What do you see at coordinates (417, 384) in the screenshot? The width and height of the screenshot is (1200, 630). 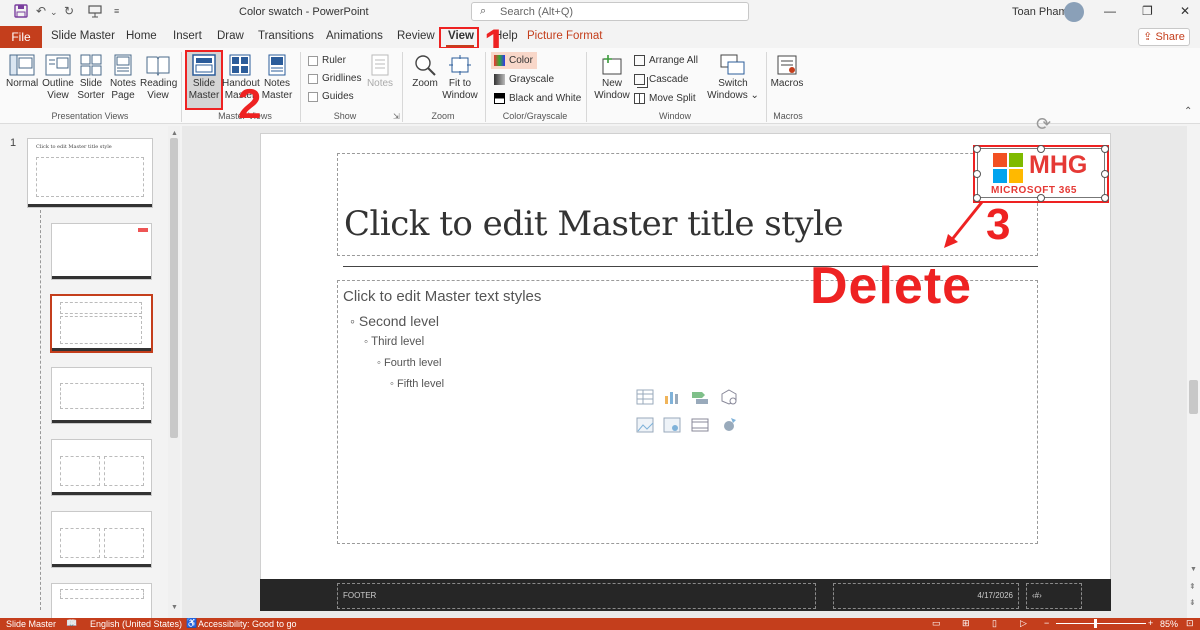 I see `body-level-5: ◦ Fifth level` at bounding box center [417, 384].